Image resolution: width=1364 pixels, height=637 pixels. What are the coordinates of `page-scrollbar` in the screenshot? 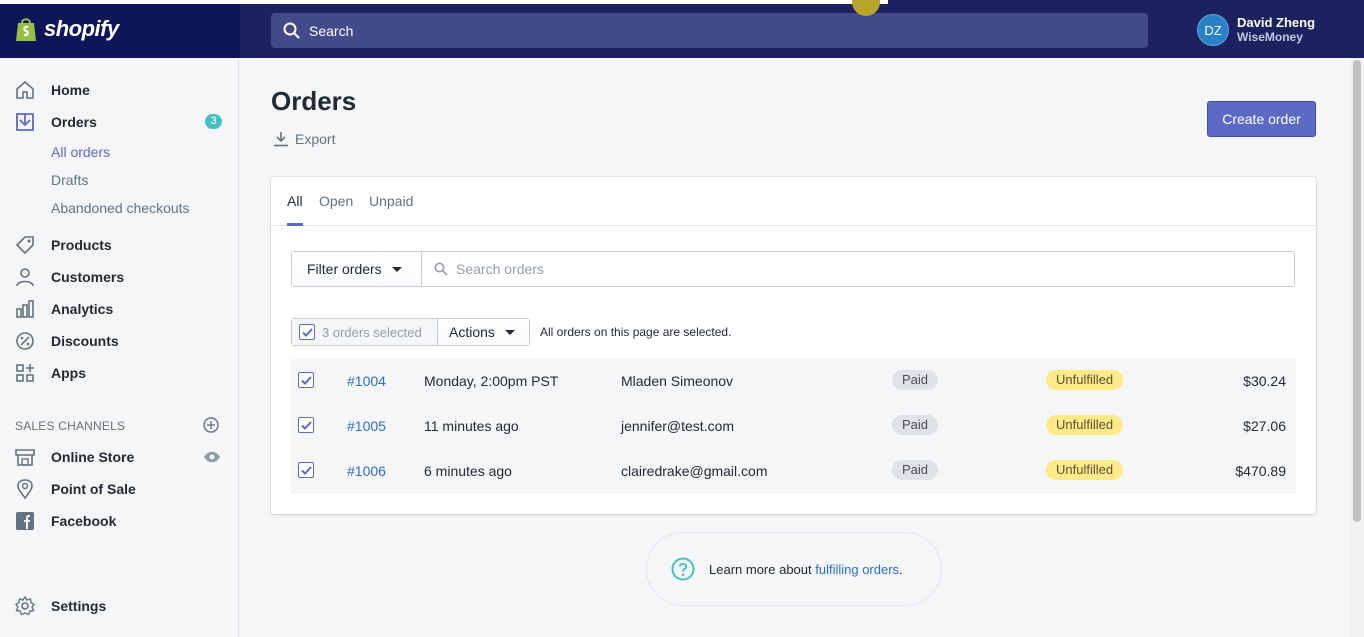 It's located at (1357, 318).